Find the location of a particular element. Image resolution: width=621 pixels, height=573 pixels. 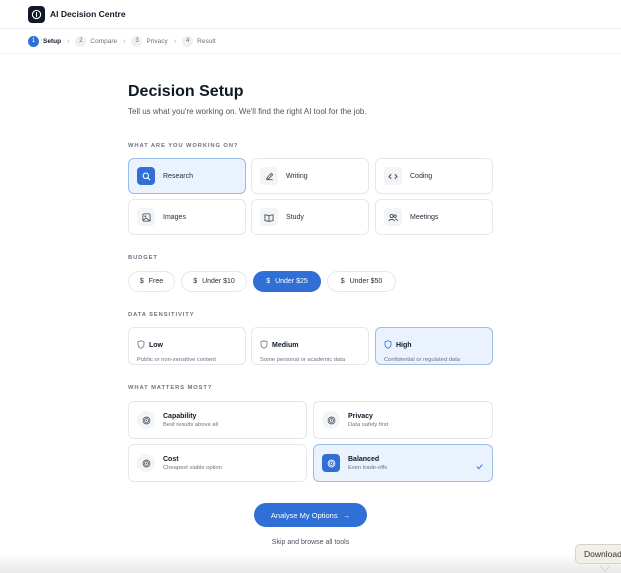

sensitivity-option-low: Low Public or non-sensitive content is located at coordinates (187, 346).